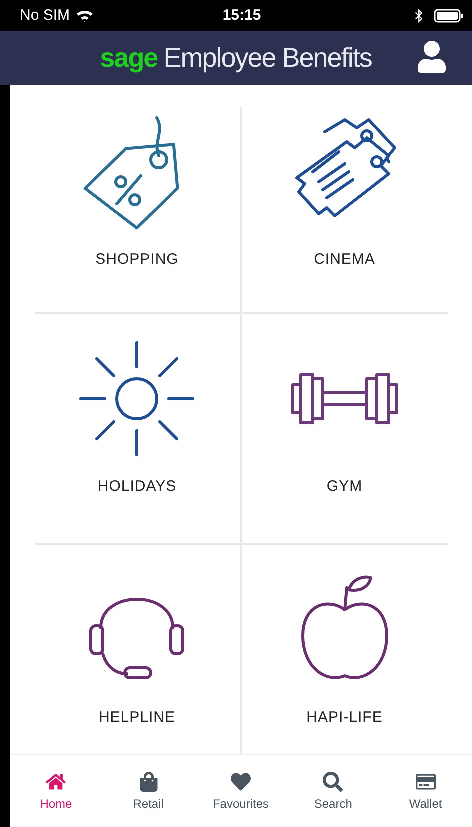 This screenshot has height=827, width=472. I want to click on tab-bar-item: Search, so click(333, 791).